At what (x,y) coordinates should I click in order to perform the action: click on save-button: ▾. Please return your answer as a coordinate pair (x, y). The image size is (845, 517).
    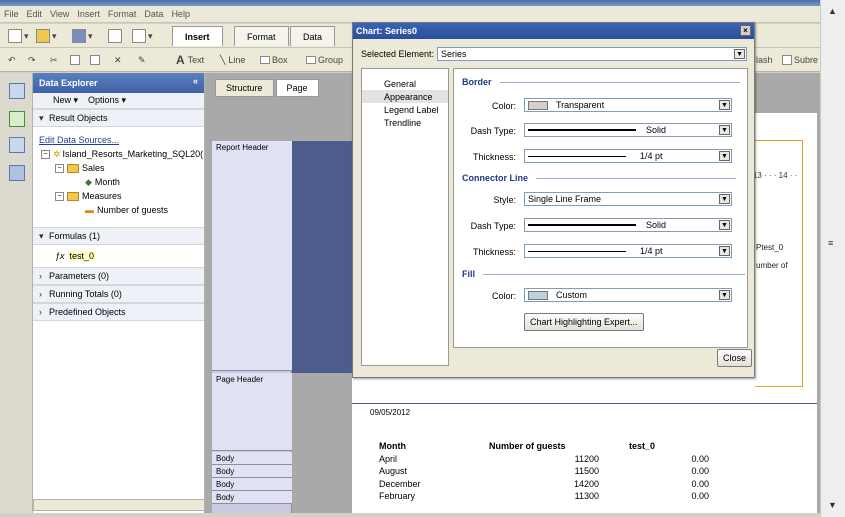
    Looking at the image, I should click on (82, 36).